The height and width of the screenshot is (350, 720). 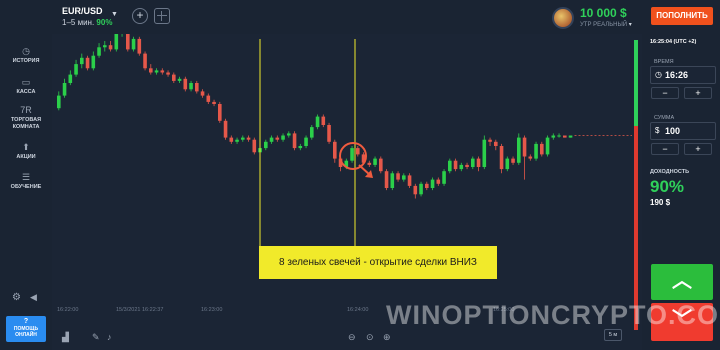 I want to click on draw-tool-icon: ✎, so click(x=96, y=337).